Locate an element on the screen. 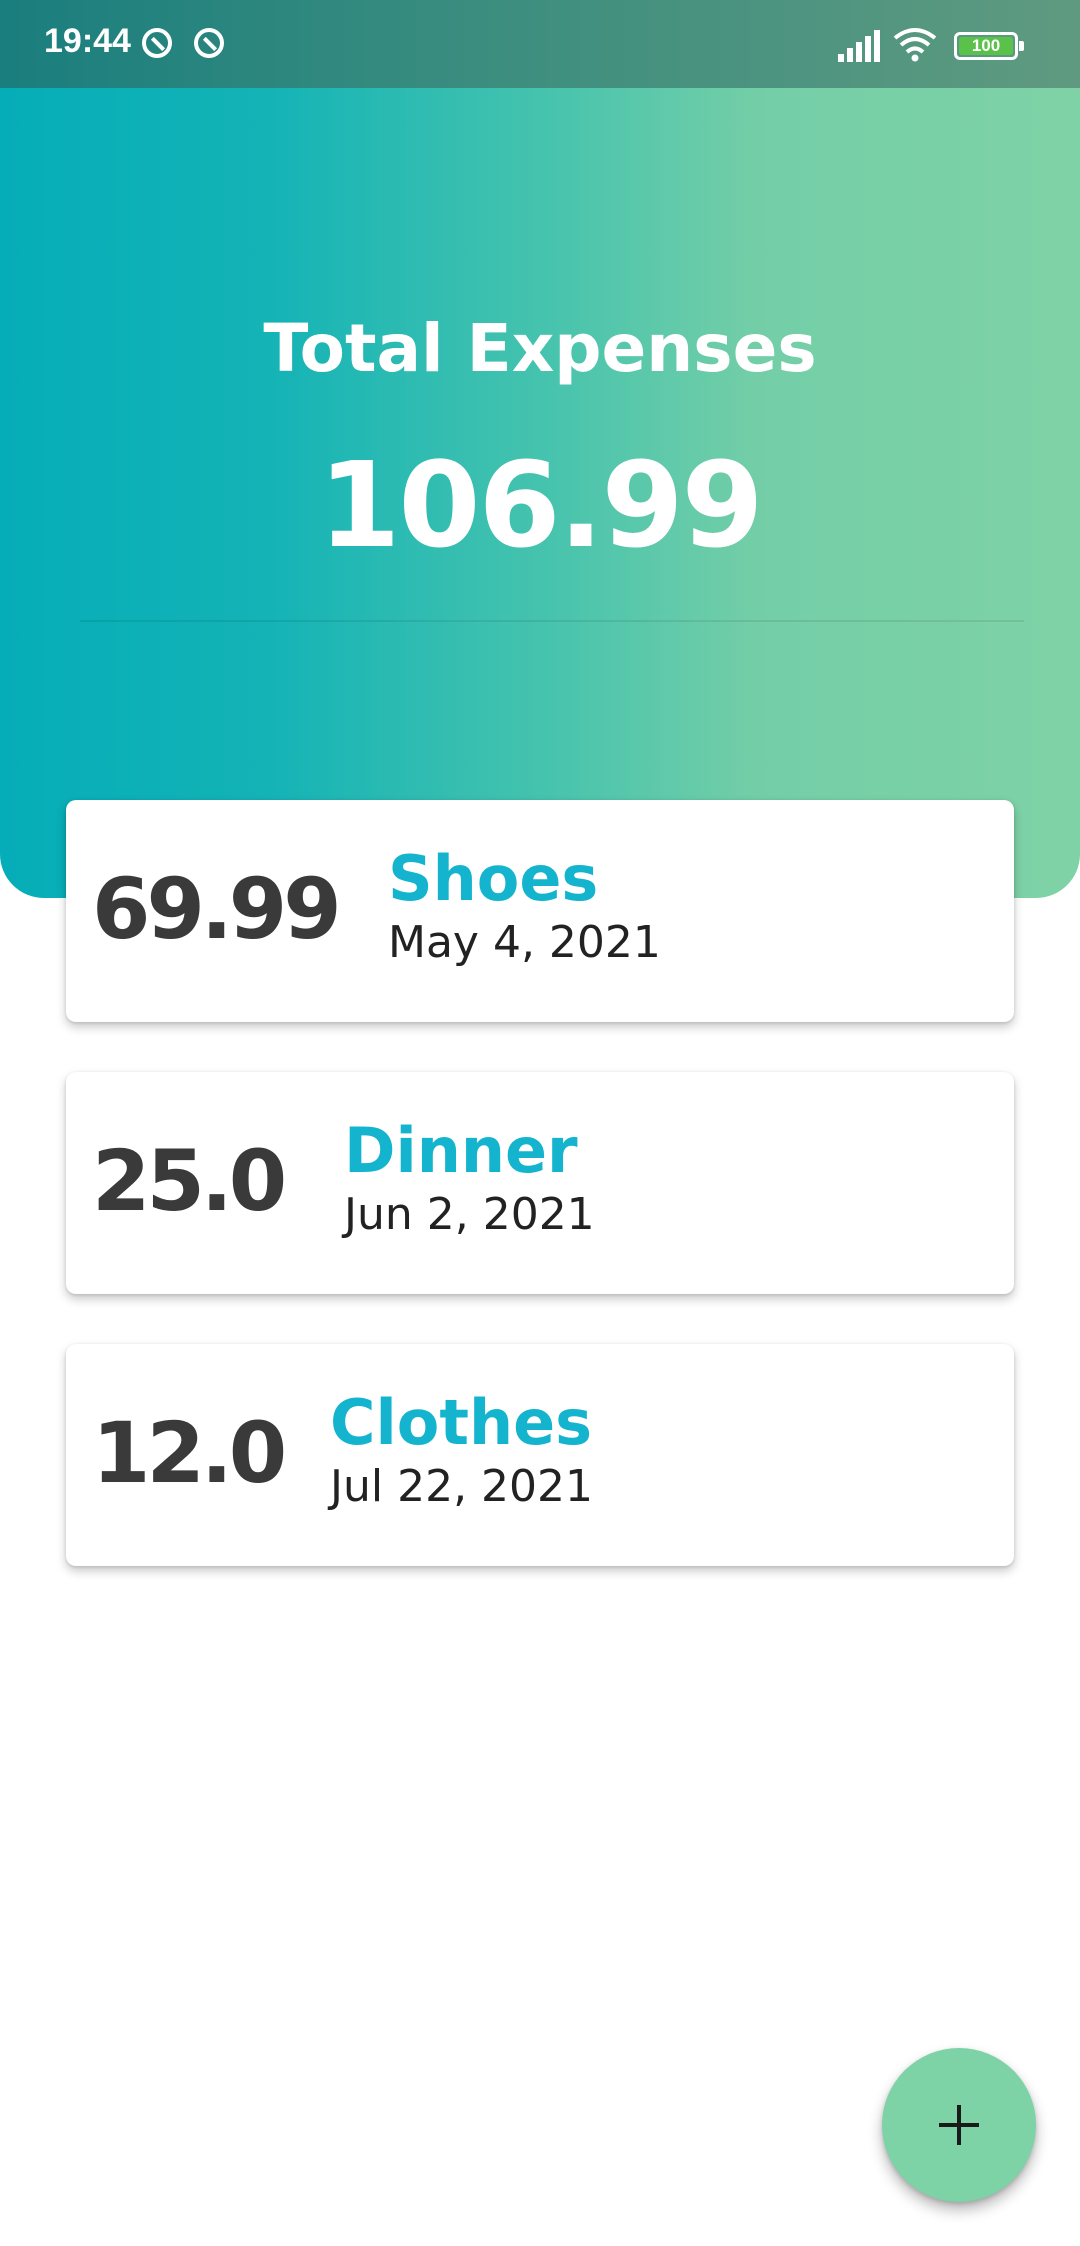  expense-card: 25.0 Dinner Jun 2, 2021 is located at coordinates (540, 1183).